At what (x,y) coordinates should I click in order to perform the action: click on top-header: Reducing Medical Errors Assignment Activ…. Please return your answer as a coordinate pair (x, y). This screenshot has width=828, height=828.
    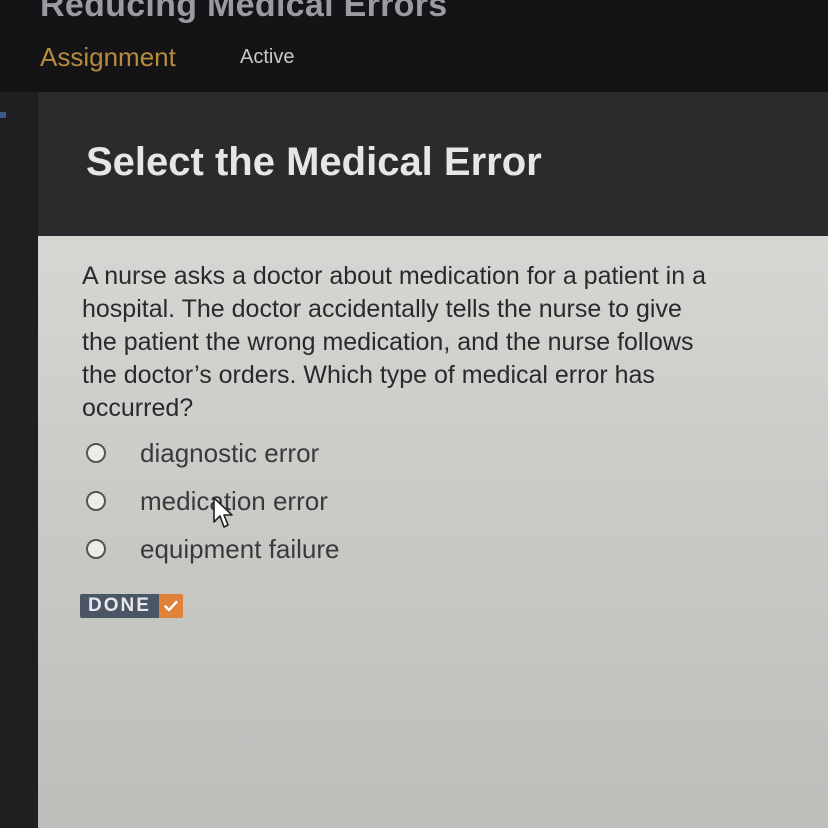
    Looking at the image, I should click on (414, 46).